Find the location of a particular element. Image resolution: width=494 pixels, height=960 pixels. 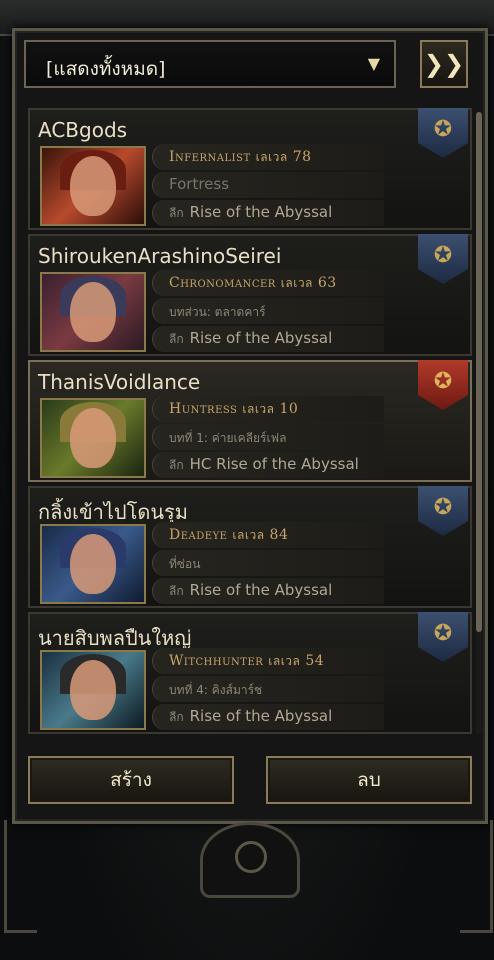

character-location: บทส่วน: ตลาดคาร์ is located at coordinates (217, 312).